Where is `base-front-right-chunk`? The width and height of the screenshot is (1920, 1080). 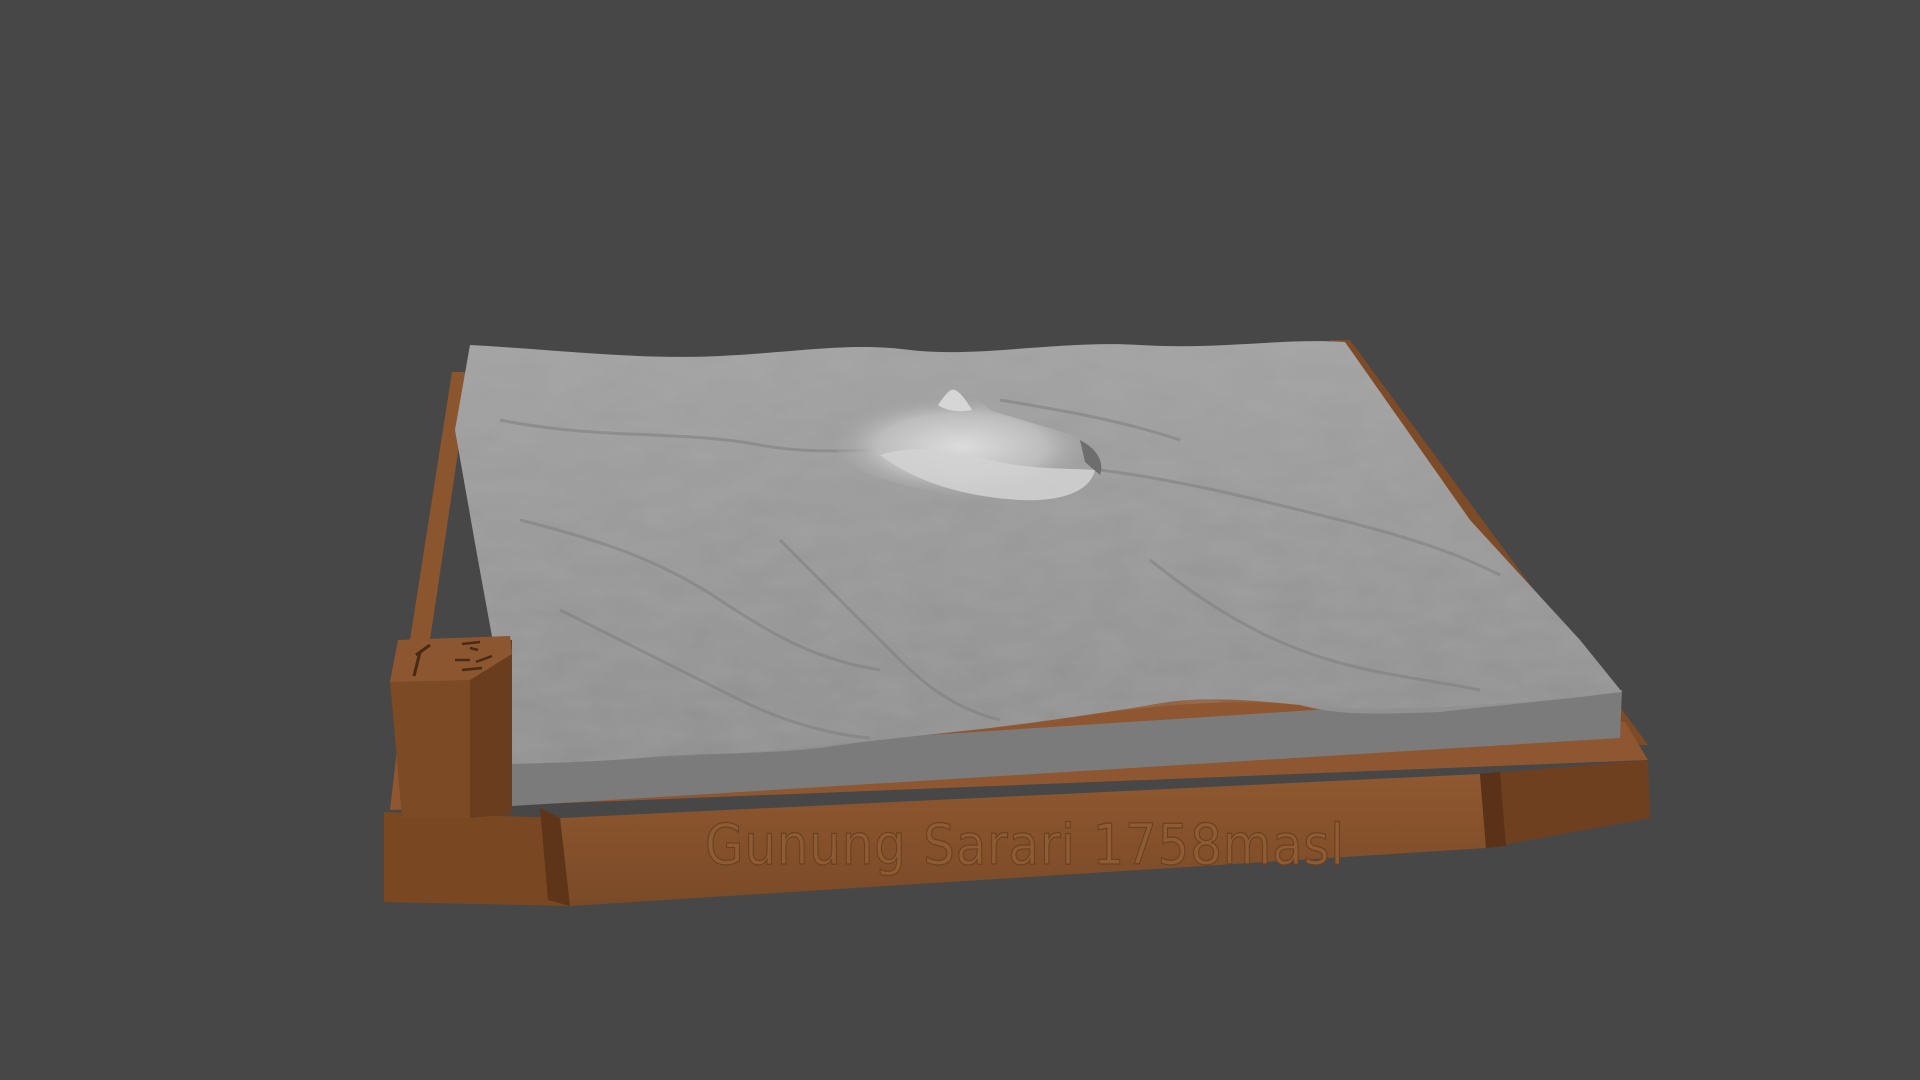
base-front-right-chunk is located at coordinates (1565, 804).